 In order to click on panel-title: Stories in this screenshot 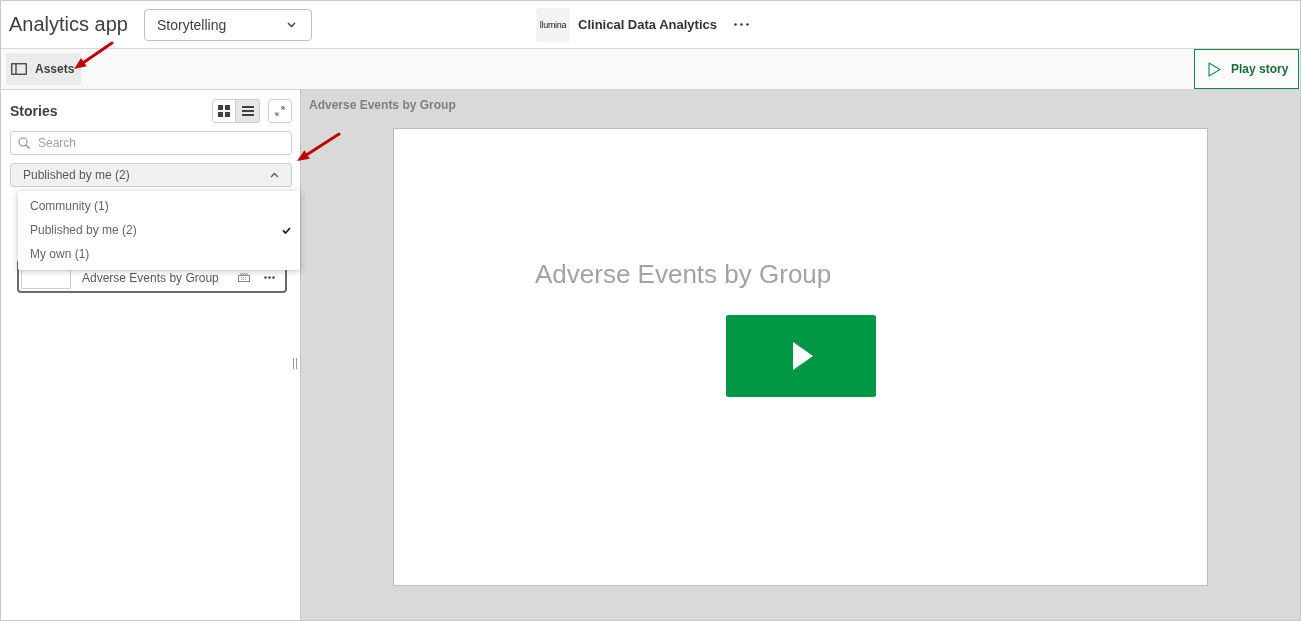, I will do `click(34, 110)`.